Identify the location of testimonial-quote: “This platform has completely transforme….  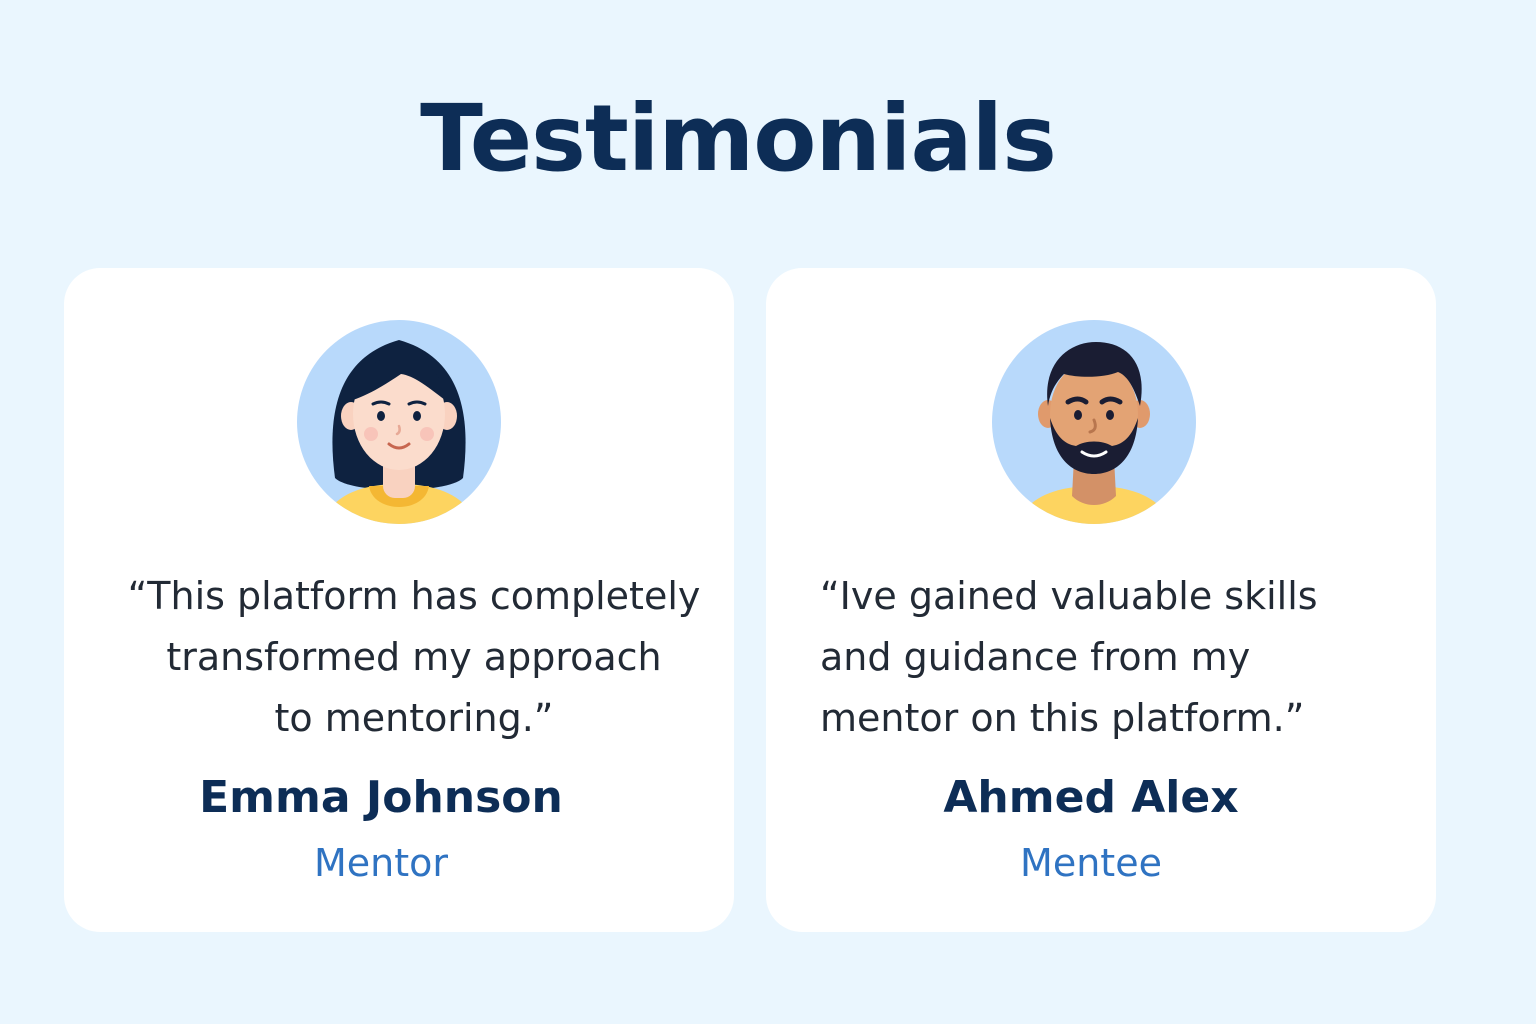
(414, 657).